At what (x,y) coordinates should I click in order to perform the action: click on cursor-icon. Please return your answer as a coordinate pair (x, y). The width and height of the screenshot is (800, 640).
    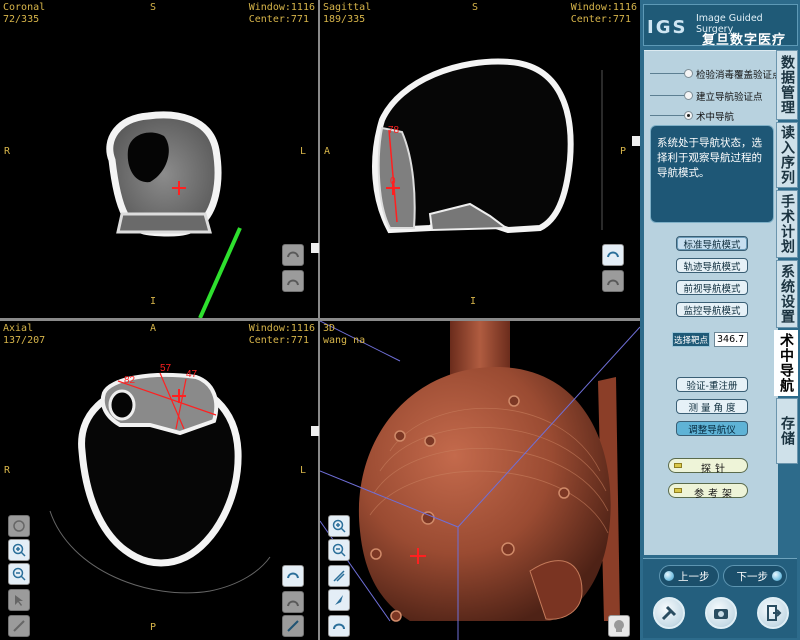
    Looking at the image, I should click on (19, 600).